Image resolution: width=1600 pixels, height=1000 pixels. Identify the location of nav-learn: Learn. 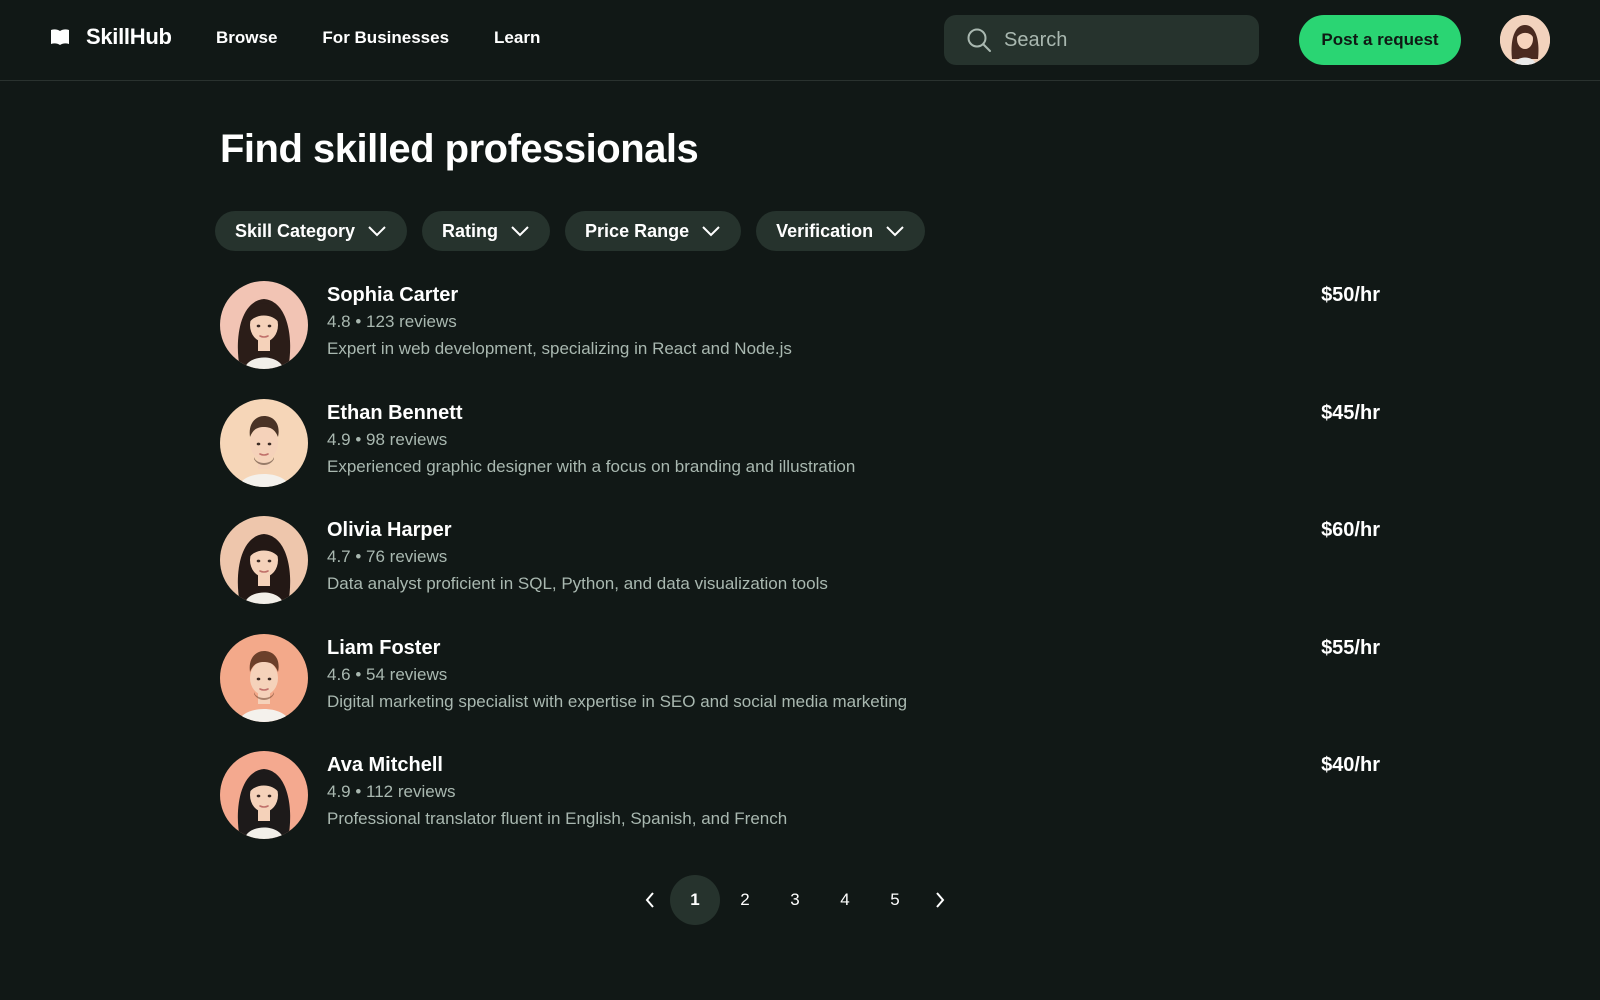
(517, 38).